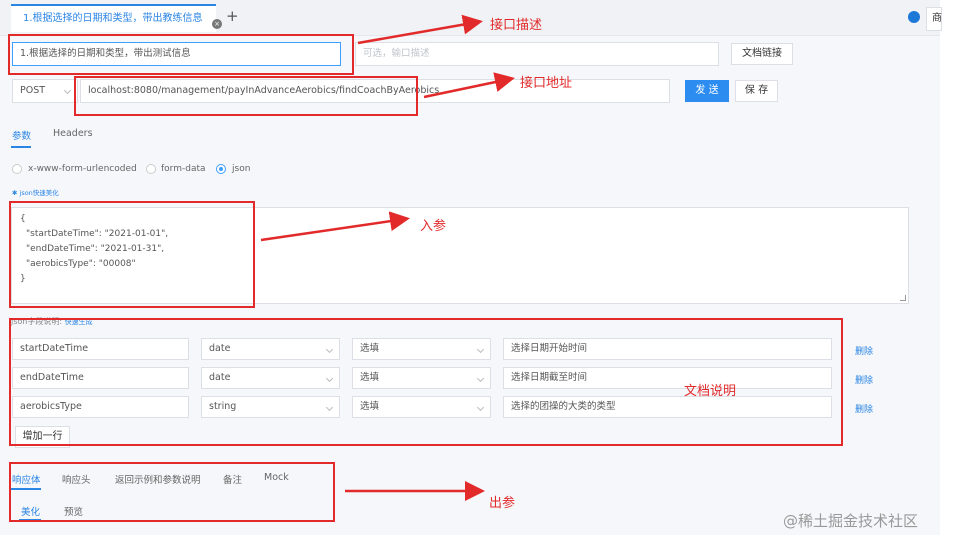 This screenshot has height=547, width=961. Describe the element at coordinates (516, 25) in the screenshot. I see `annotation-api-desc: 接口描述` at that location.